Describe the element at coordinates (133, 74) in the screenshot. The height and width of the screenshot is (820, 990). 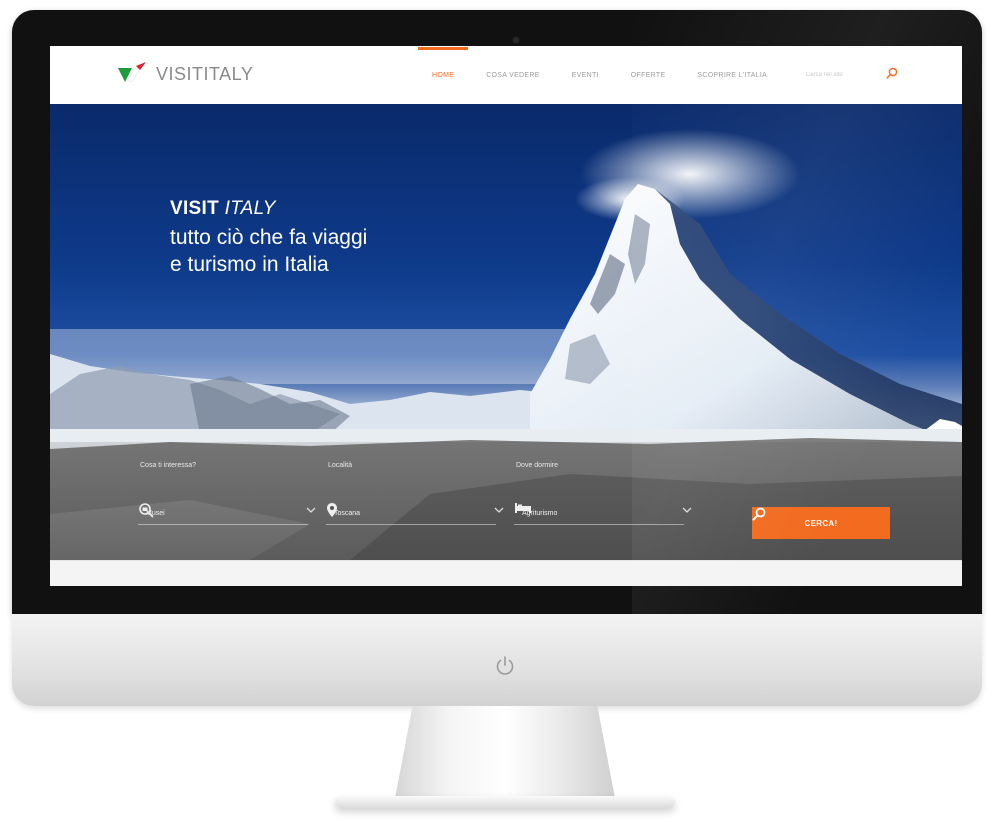
I see `logo-flag-icon` at that location.